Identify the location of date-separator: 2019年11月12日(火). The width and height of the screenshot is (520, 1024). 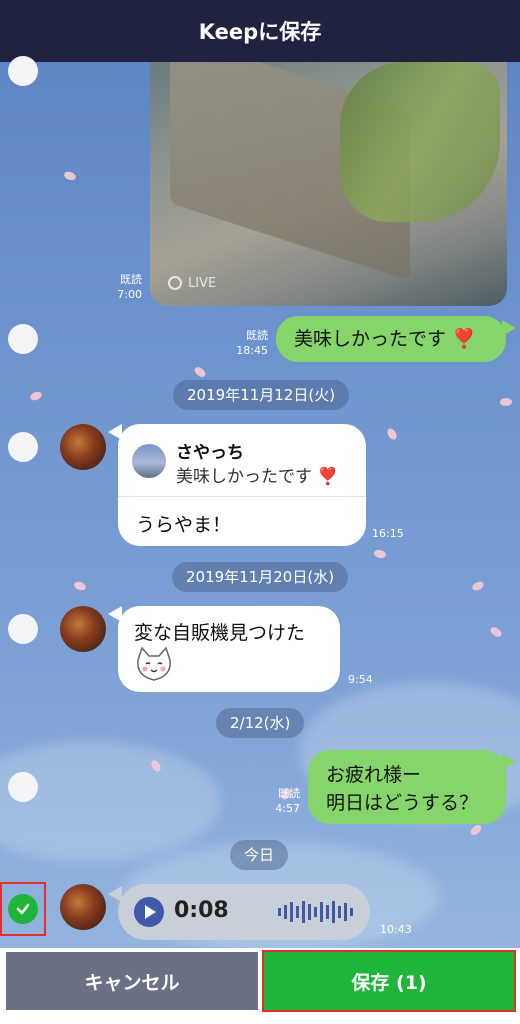
(261, 395).